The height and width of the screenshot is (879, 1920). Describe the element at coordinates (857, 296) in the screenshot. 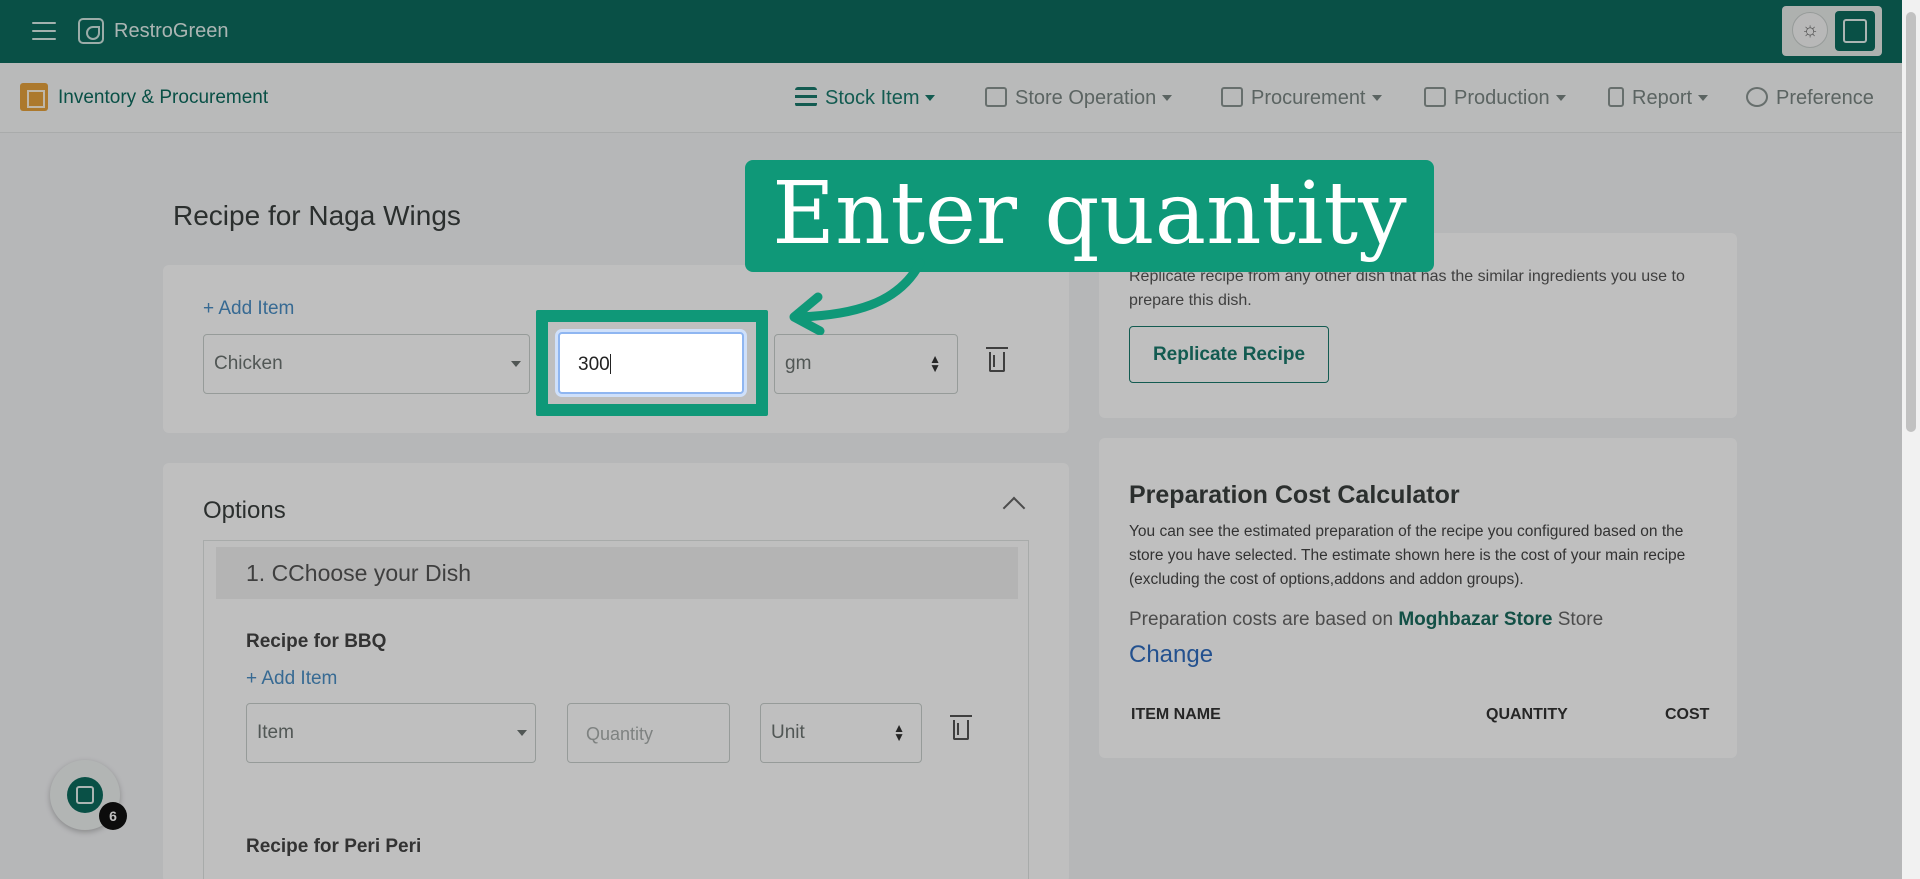

I see `curved-arrow-icon` at that location.